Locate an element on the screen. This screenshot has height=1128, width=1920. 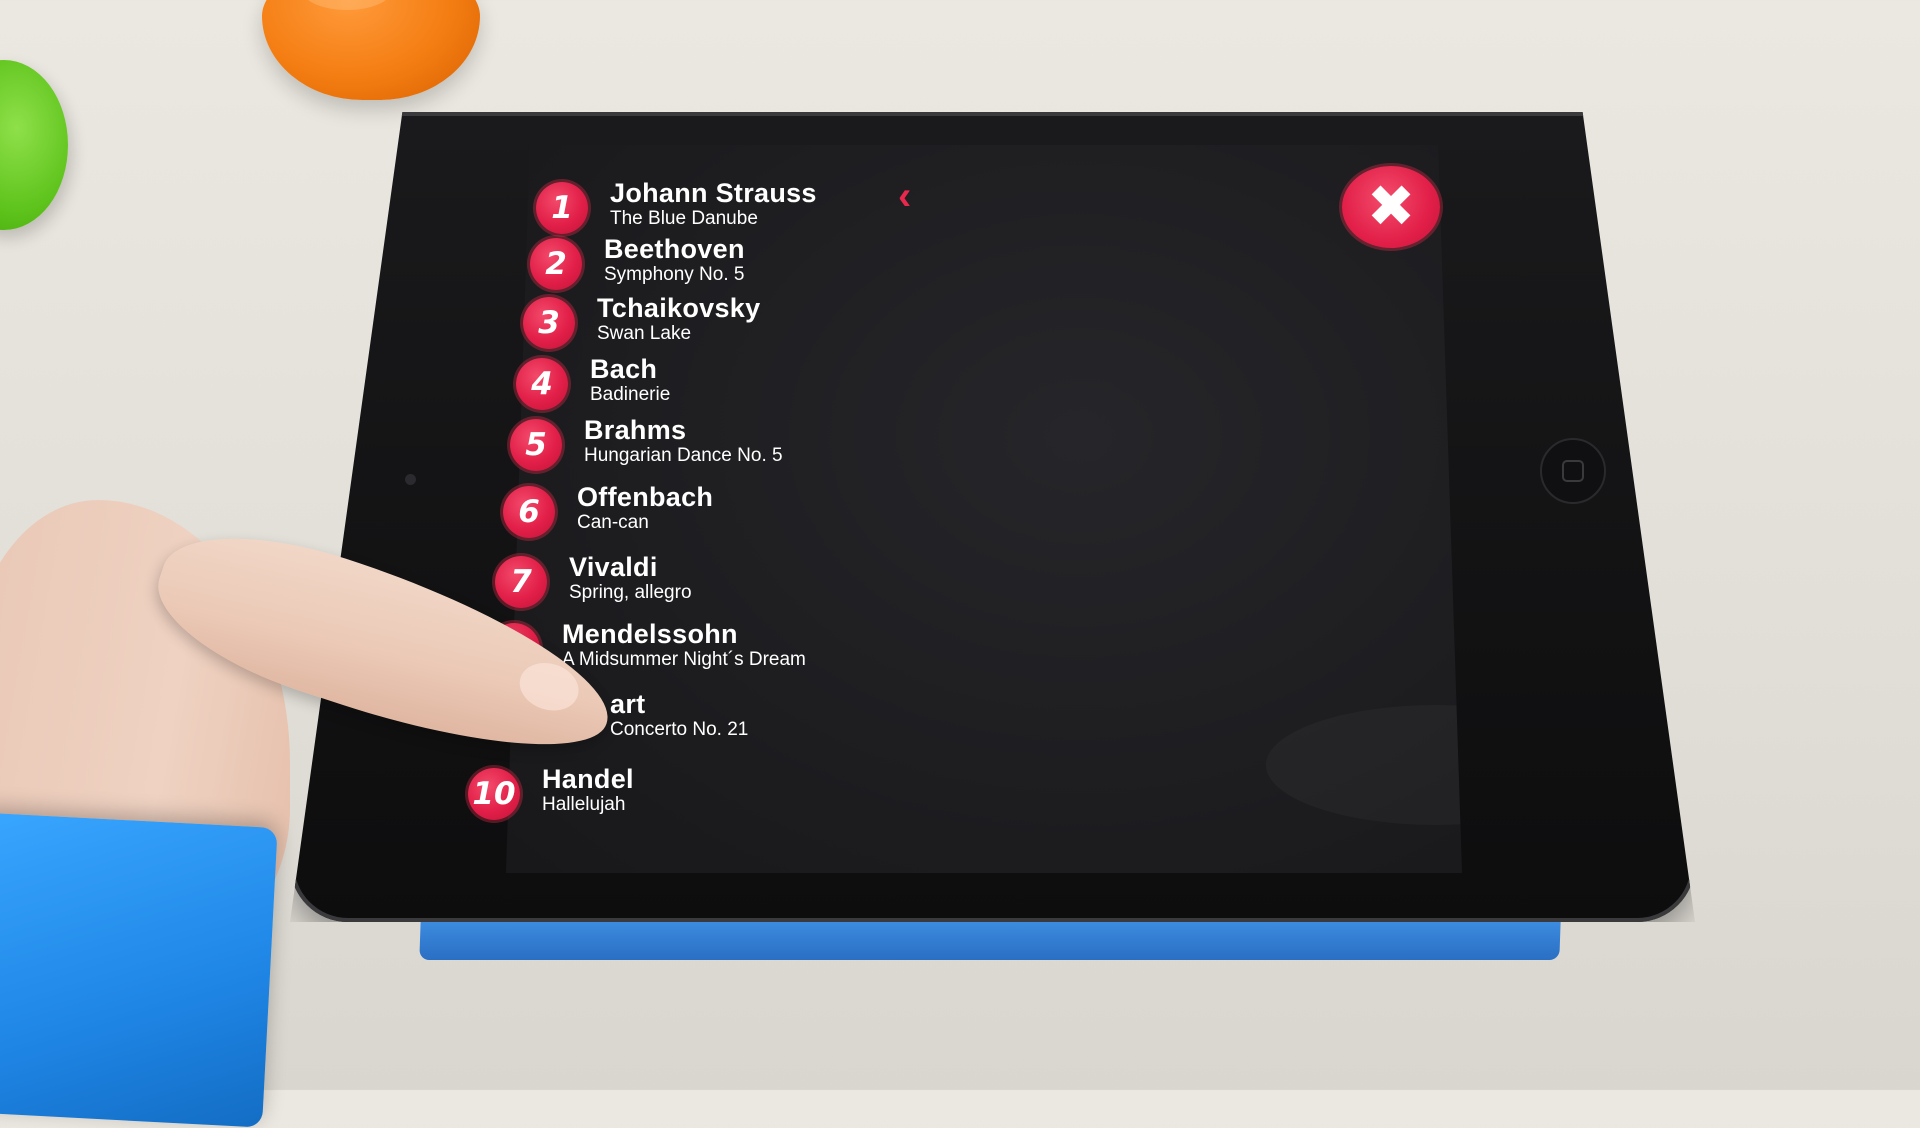
piece-title: A Midsummer Night´s Dream is located at coordinates (684, 659).